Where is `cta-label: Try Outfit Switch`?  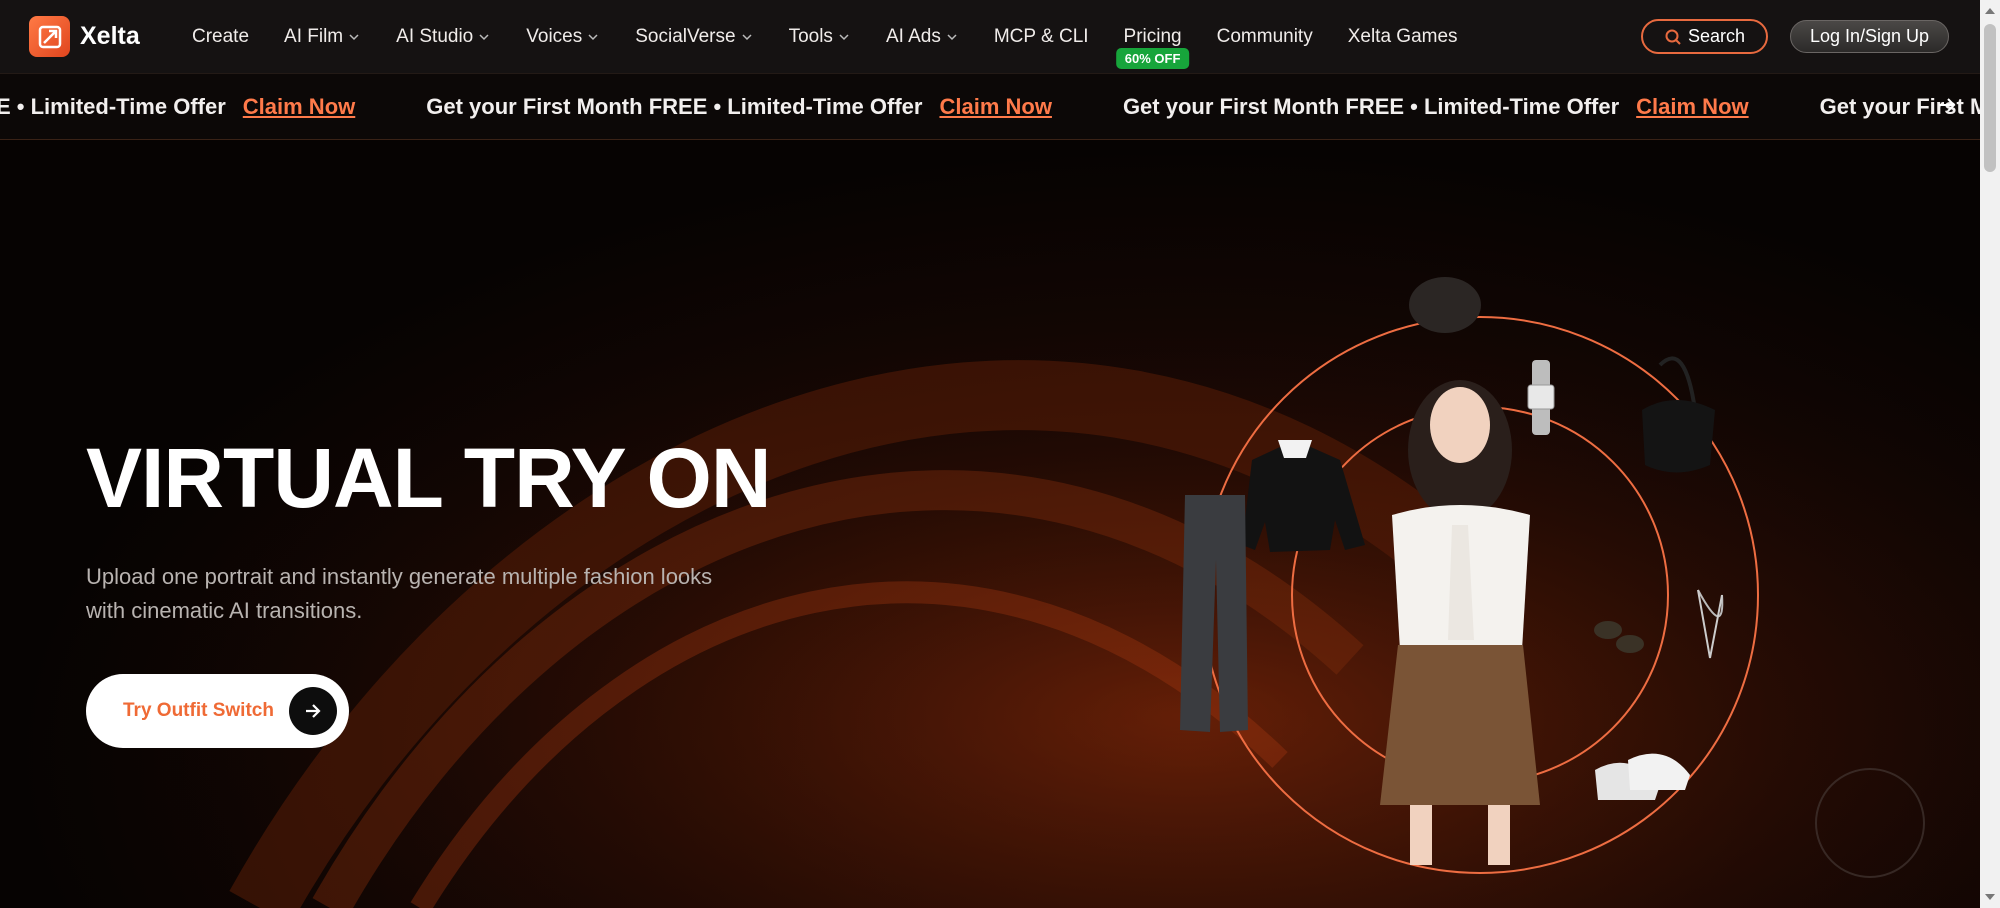
cta-label: Try Outfit Switch is located at coordinates (198, 710).